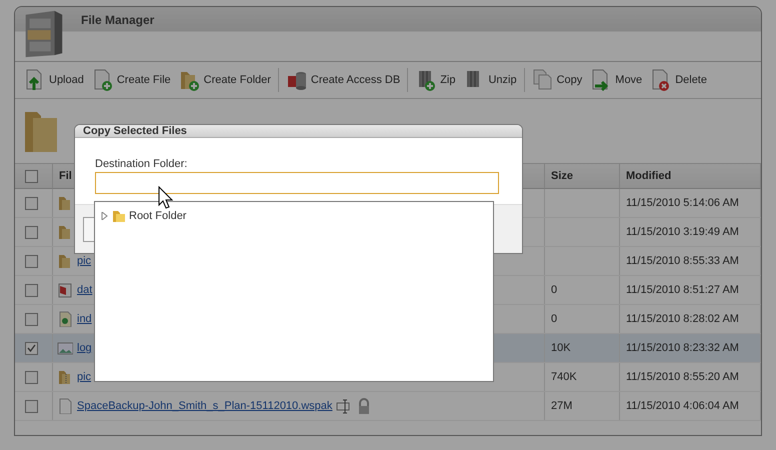 The image size is (776, 450). Describe the element at coordinates (690, 290) in the screenshot. I see `modified-cell: 11/15/2010 8:51:27 AM` at that location.